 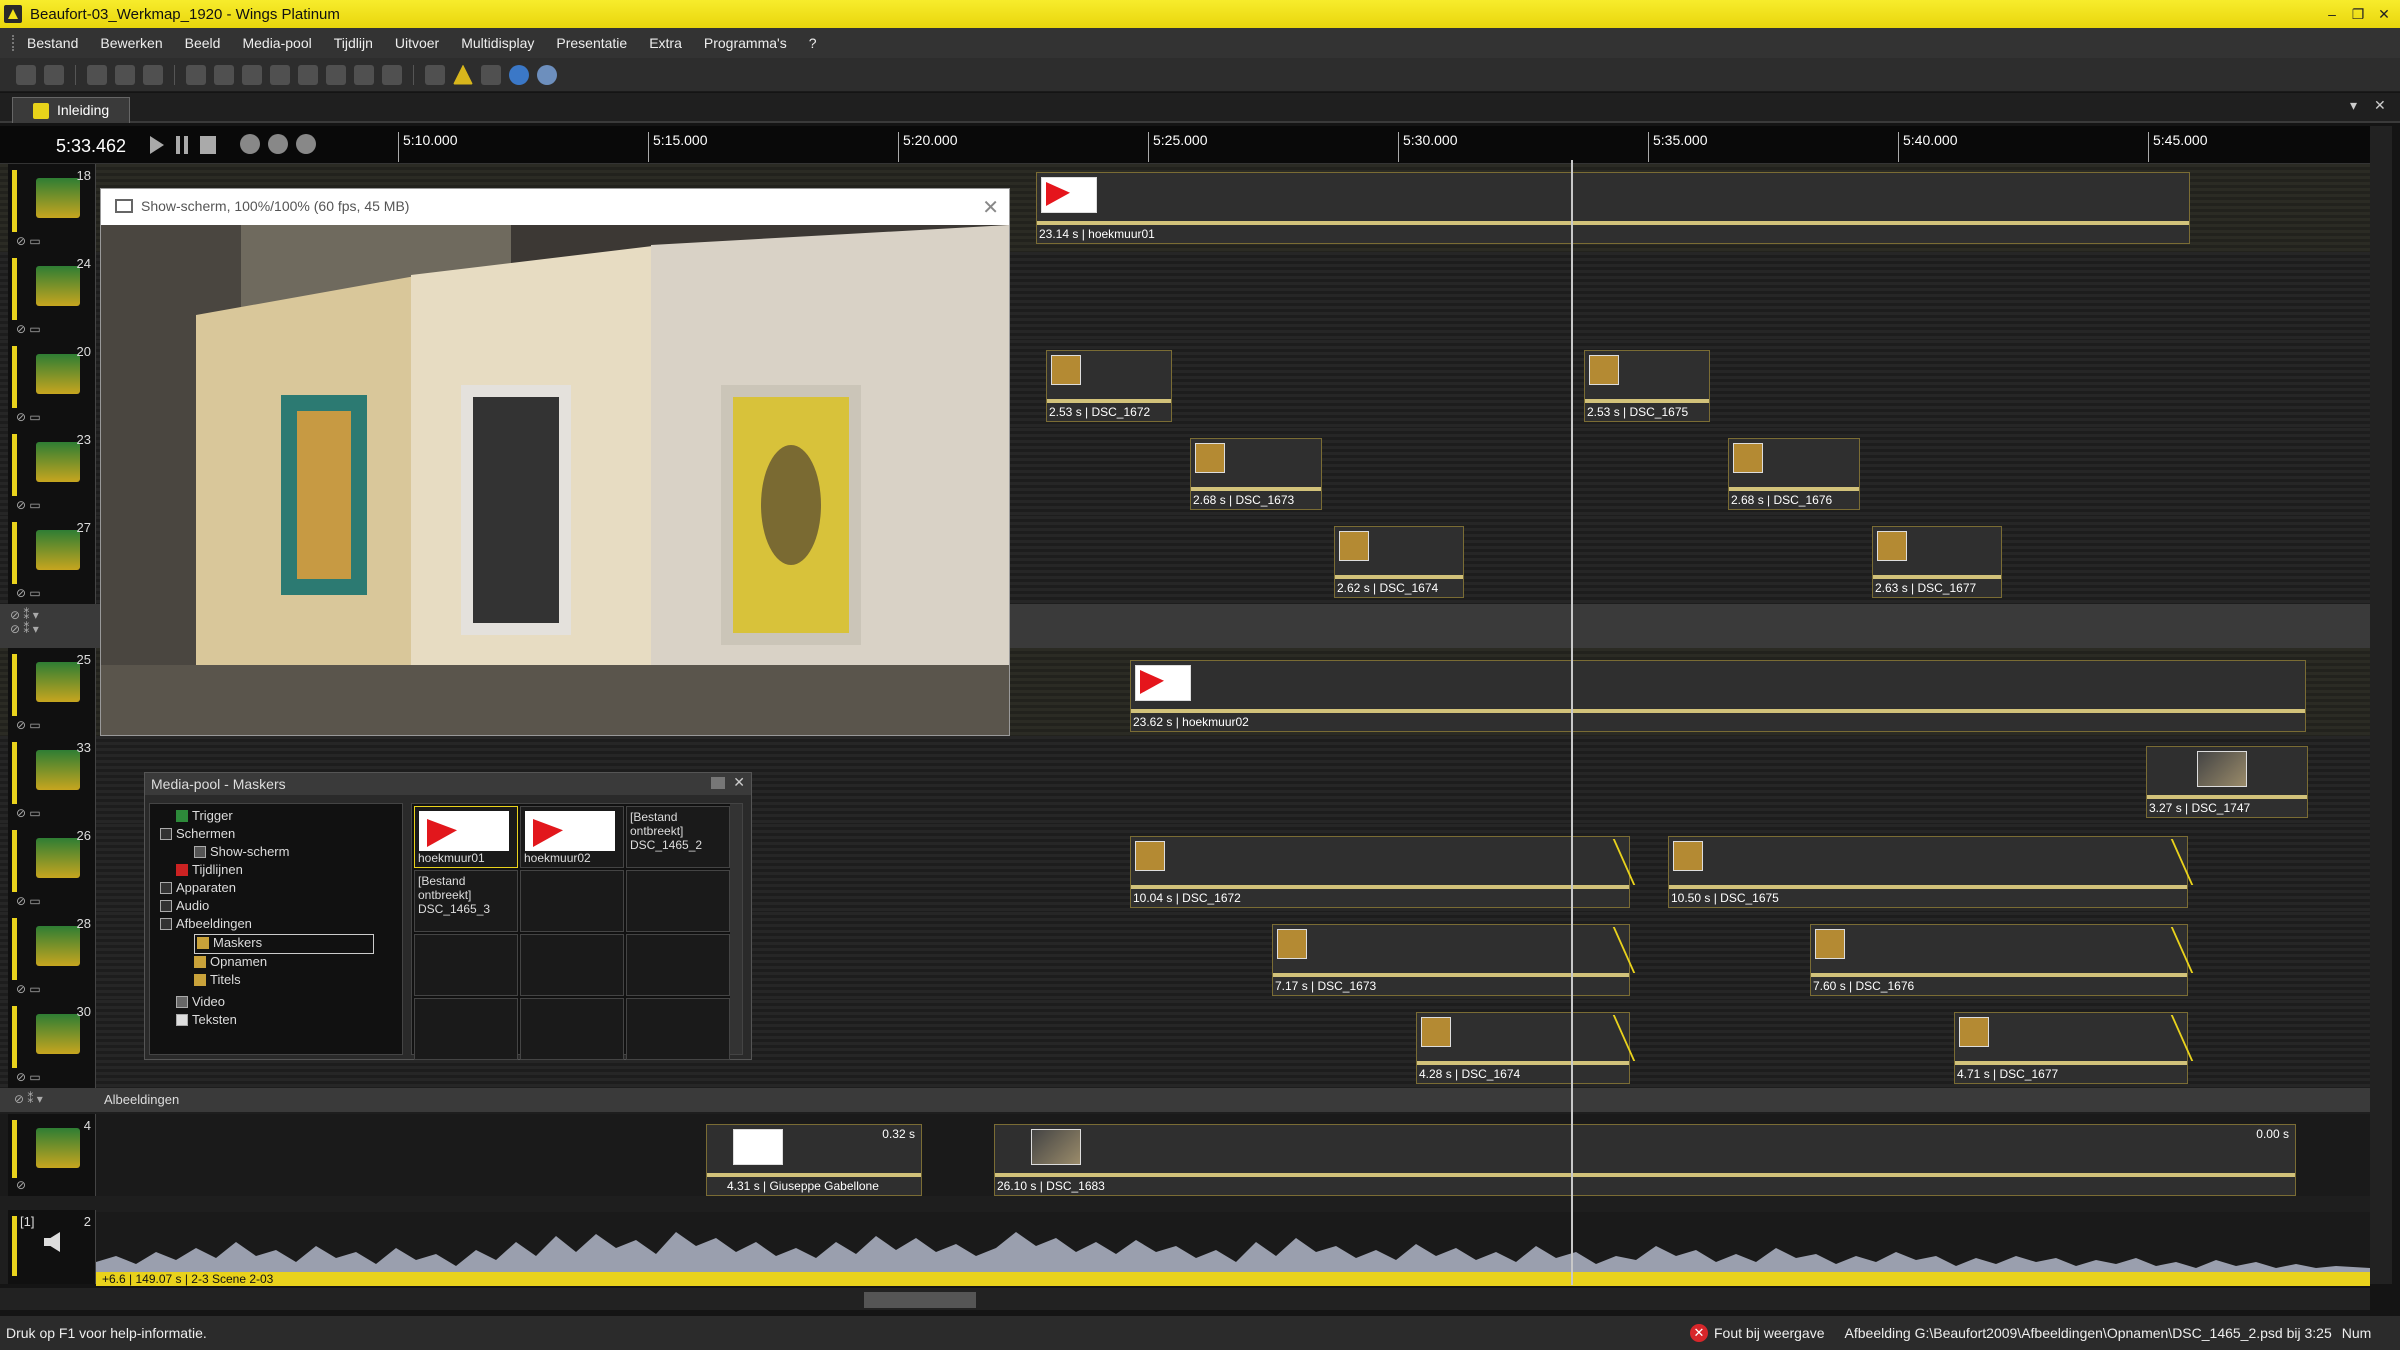 I want to click on help-icon, so click(x=519, y=74).